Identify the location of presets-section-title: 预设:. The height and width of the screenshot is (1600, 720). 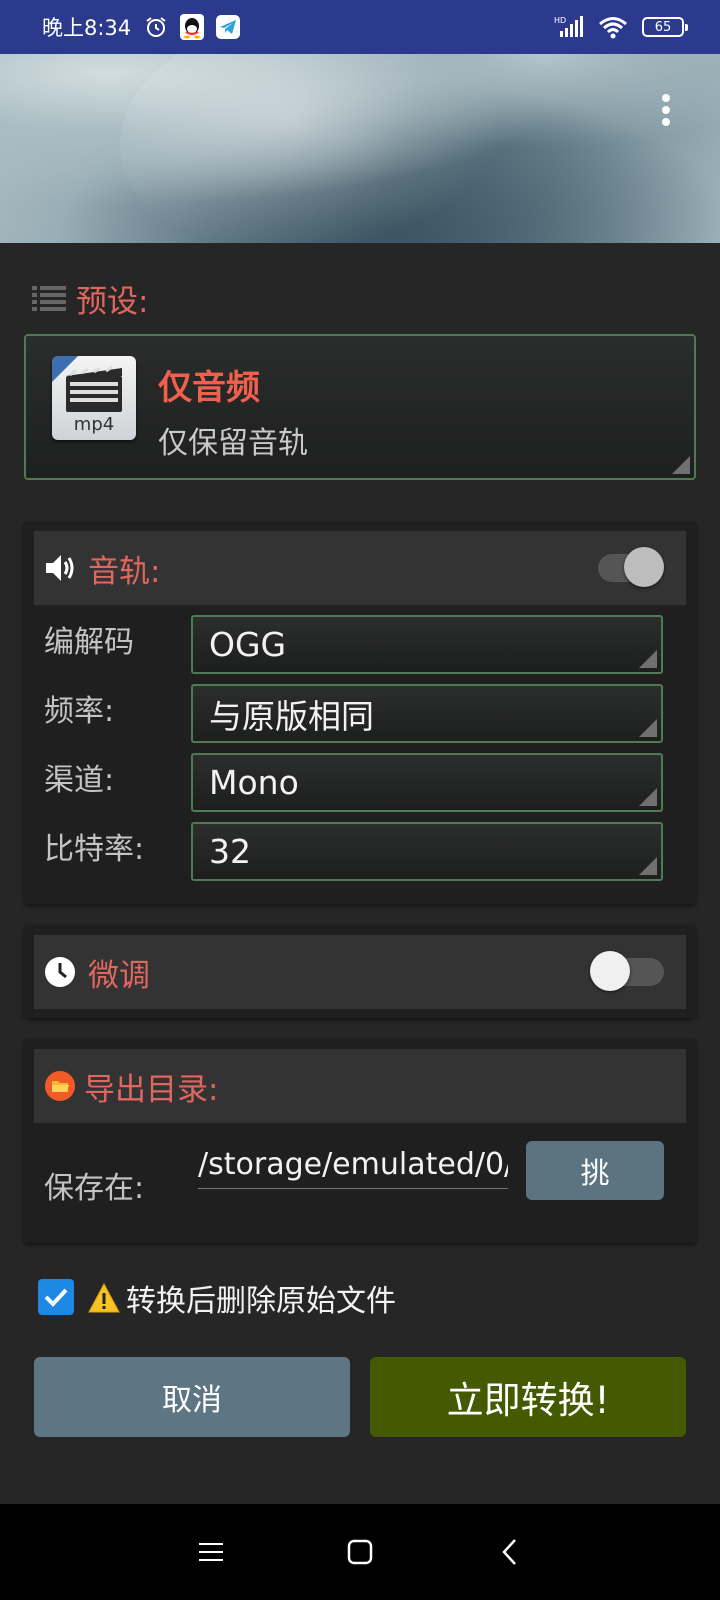
(90, 298).